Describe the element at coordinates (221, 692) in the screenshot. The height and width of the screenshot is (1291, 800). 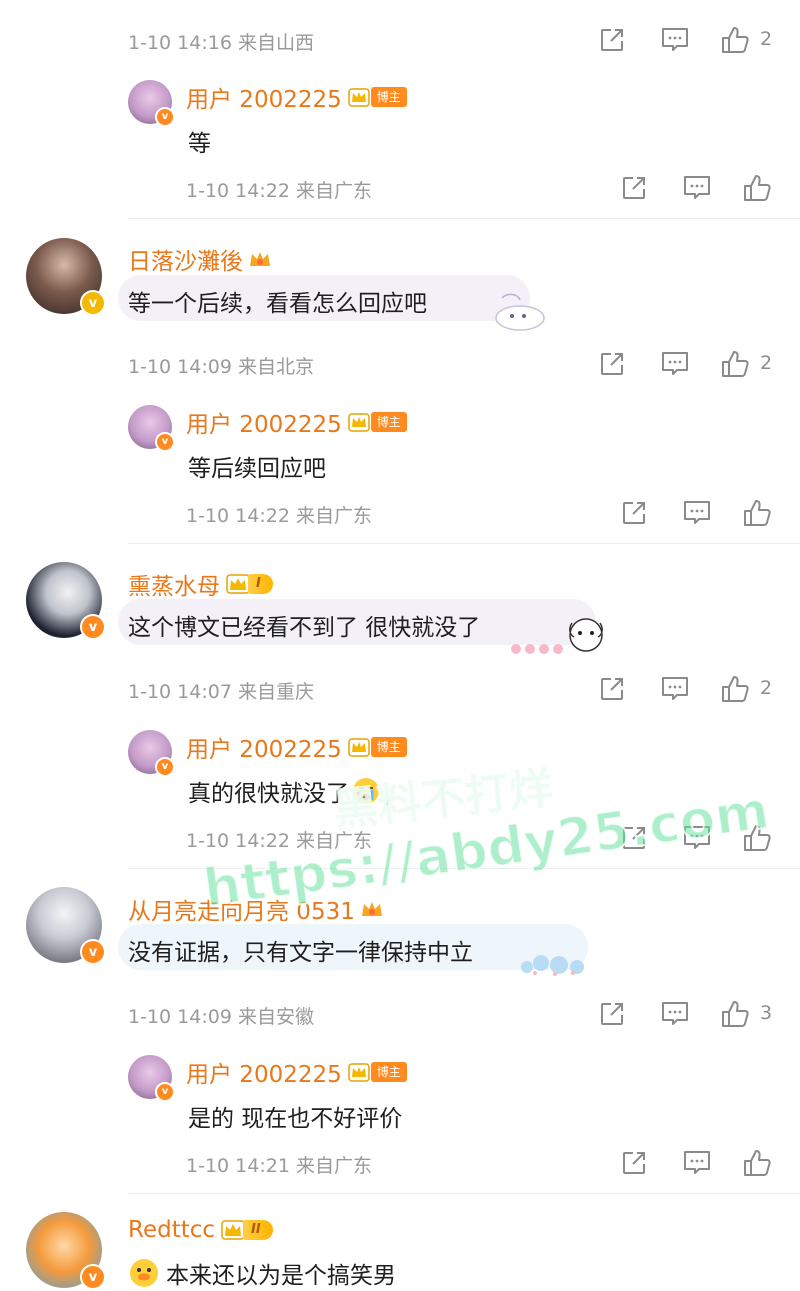
I see `comment-meta: 1-10 14:07 来自重庆` at that location.